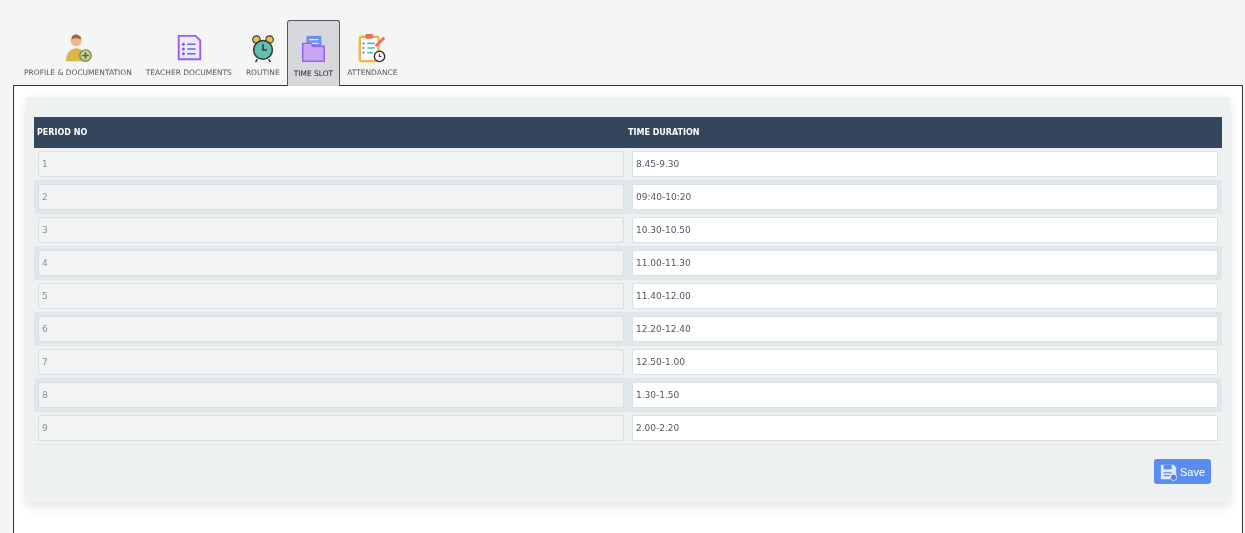 The image size is (1245, 533). What do you see at coordinates (925, 395) in the screenshot?
I see `duration-field: 1.30-1.50` at bounding box center [925, 395].